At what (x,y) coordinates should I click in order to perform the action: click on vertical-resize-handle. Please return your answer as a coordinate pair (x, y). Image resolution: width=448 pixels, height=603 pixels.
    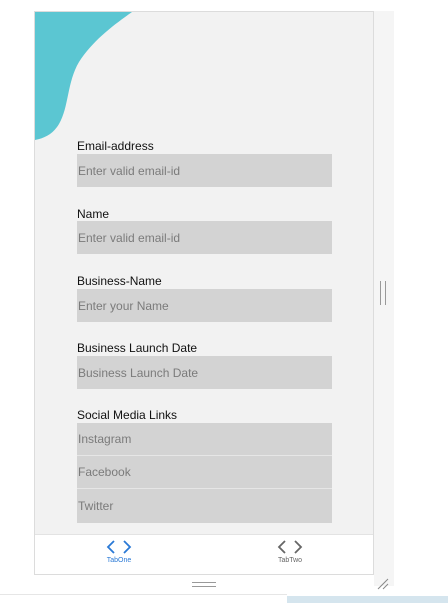
    Looking at the image, I should click on (383, 293).